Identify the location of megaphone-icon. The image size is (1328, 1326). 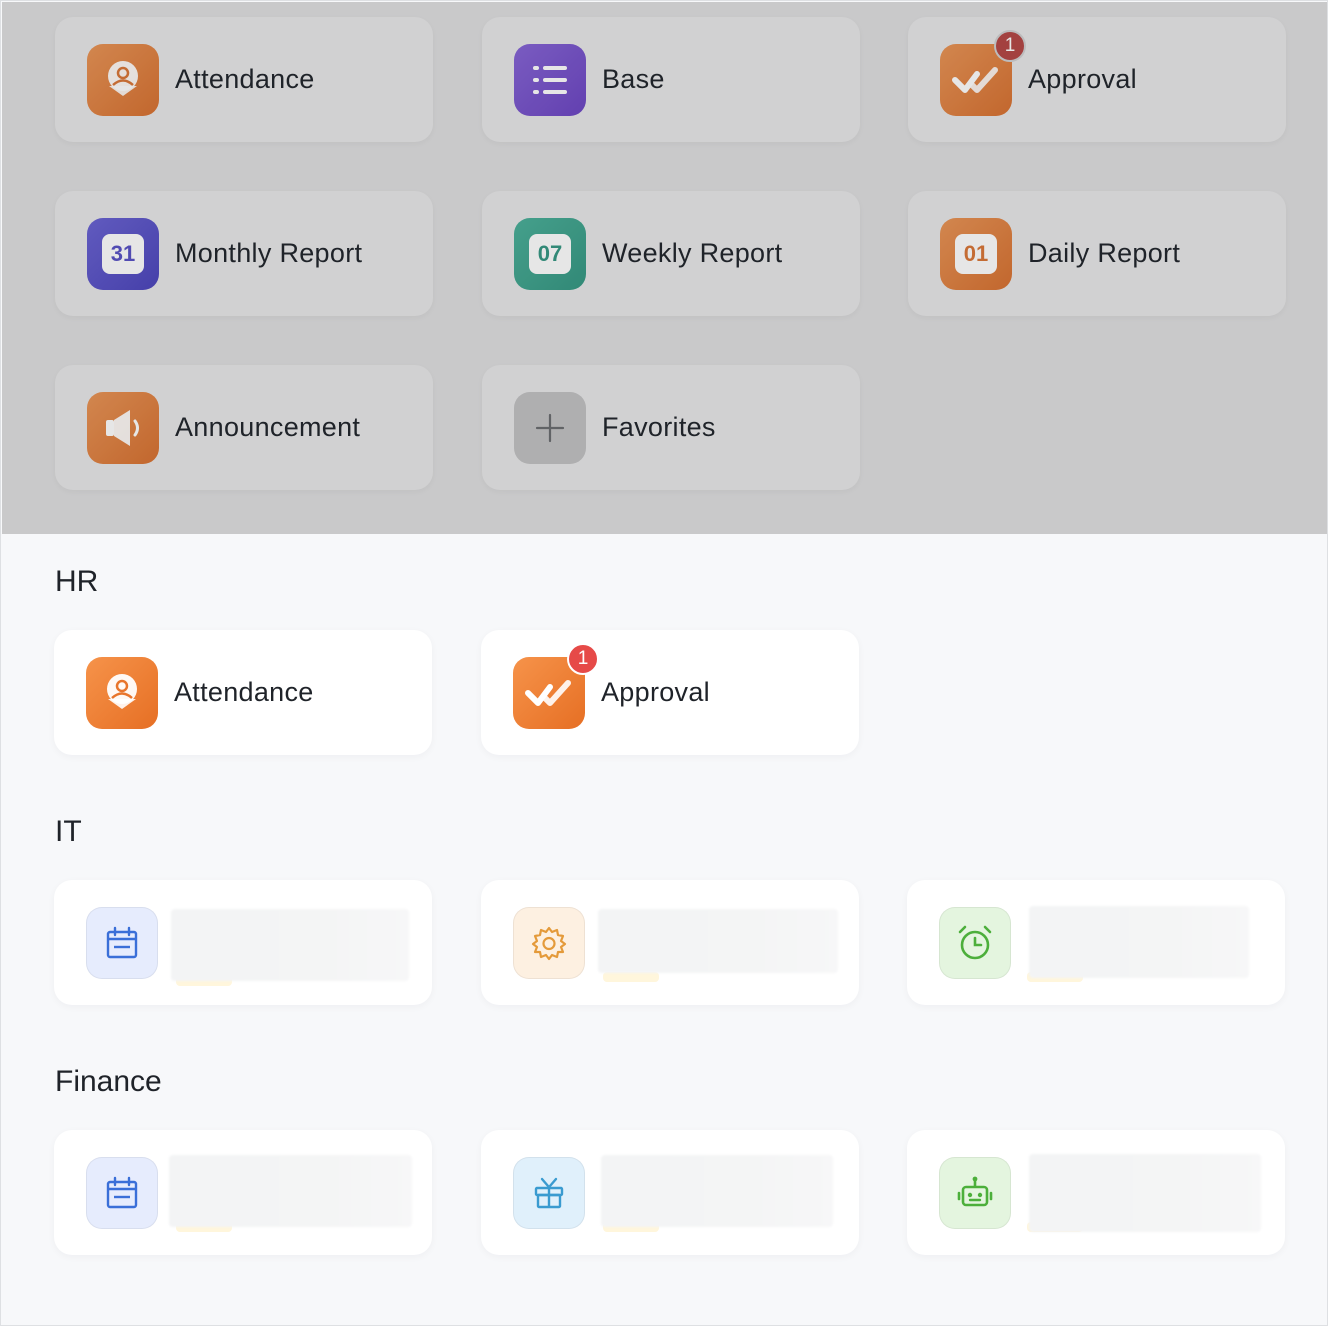
(123, 427).